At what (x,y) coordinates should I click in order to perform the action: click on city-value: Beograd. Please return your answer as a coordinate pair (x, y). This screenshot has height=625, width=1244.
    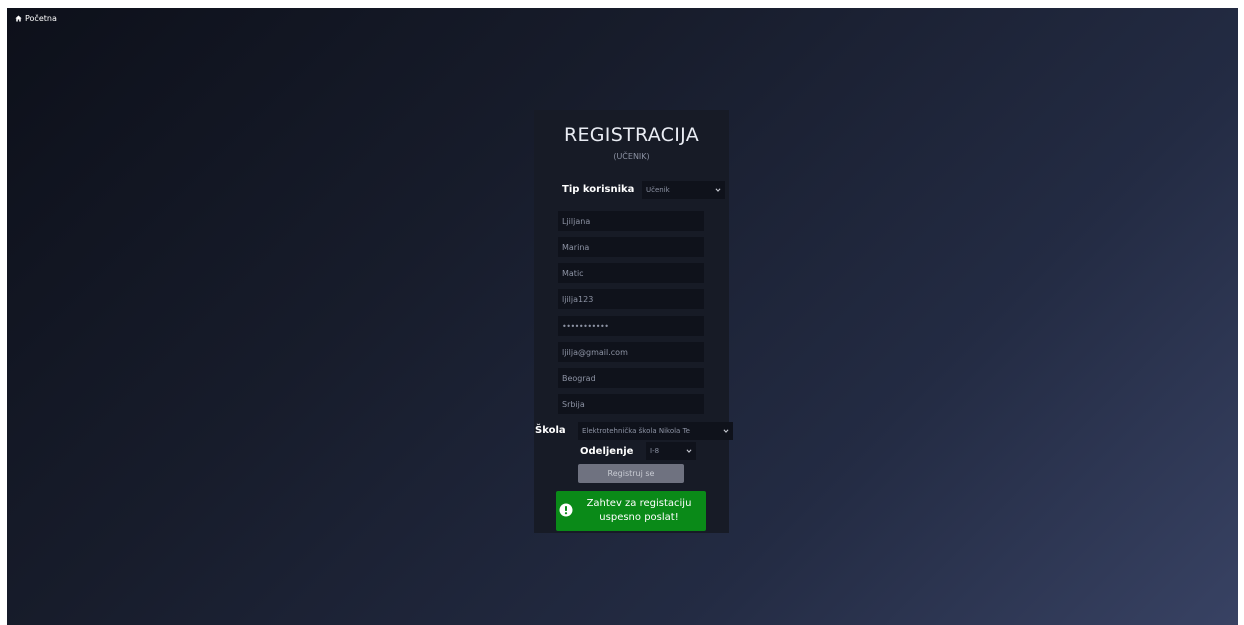
    Looking at the image, I should click on (579, 378).